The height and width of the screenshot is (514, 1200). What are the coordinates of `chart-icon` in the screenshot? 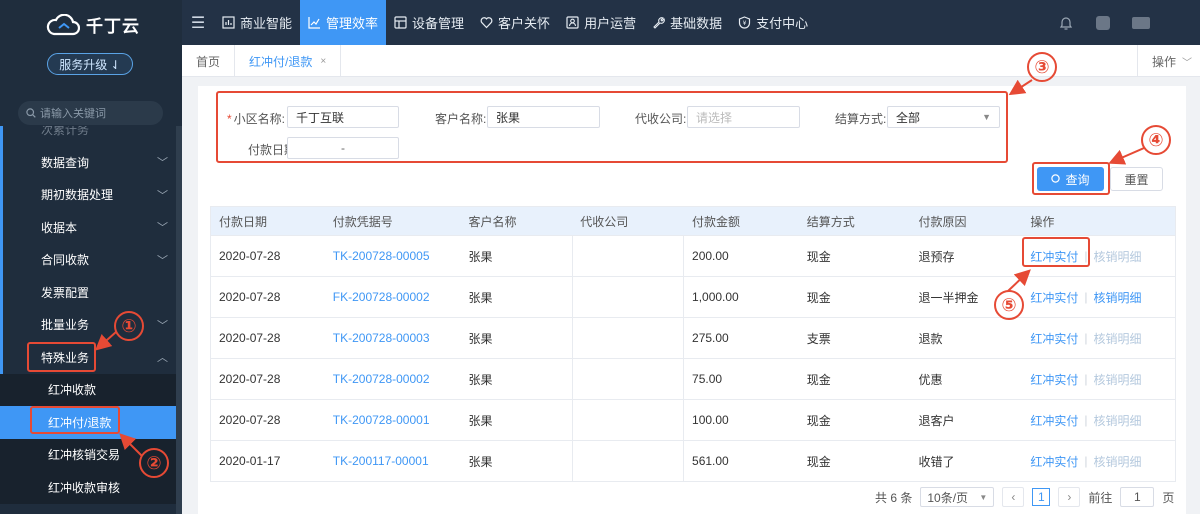 It's located at (228, 22).